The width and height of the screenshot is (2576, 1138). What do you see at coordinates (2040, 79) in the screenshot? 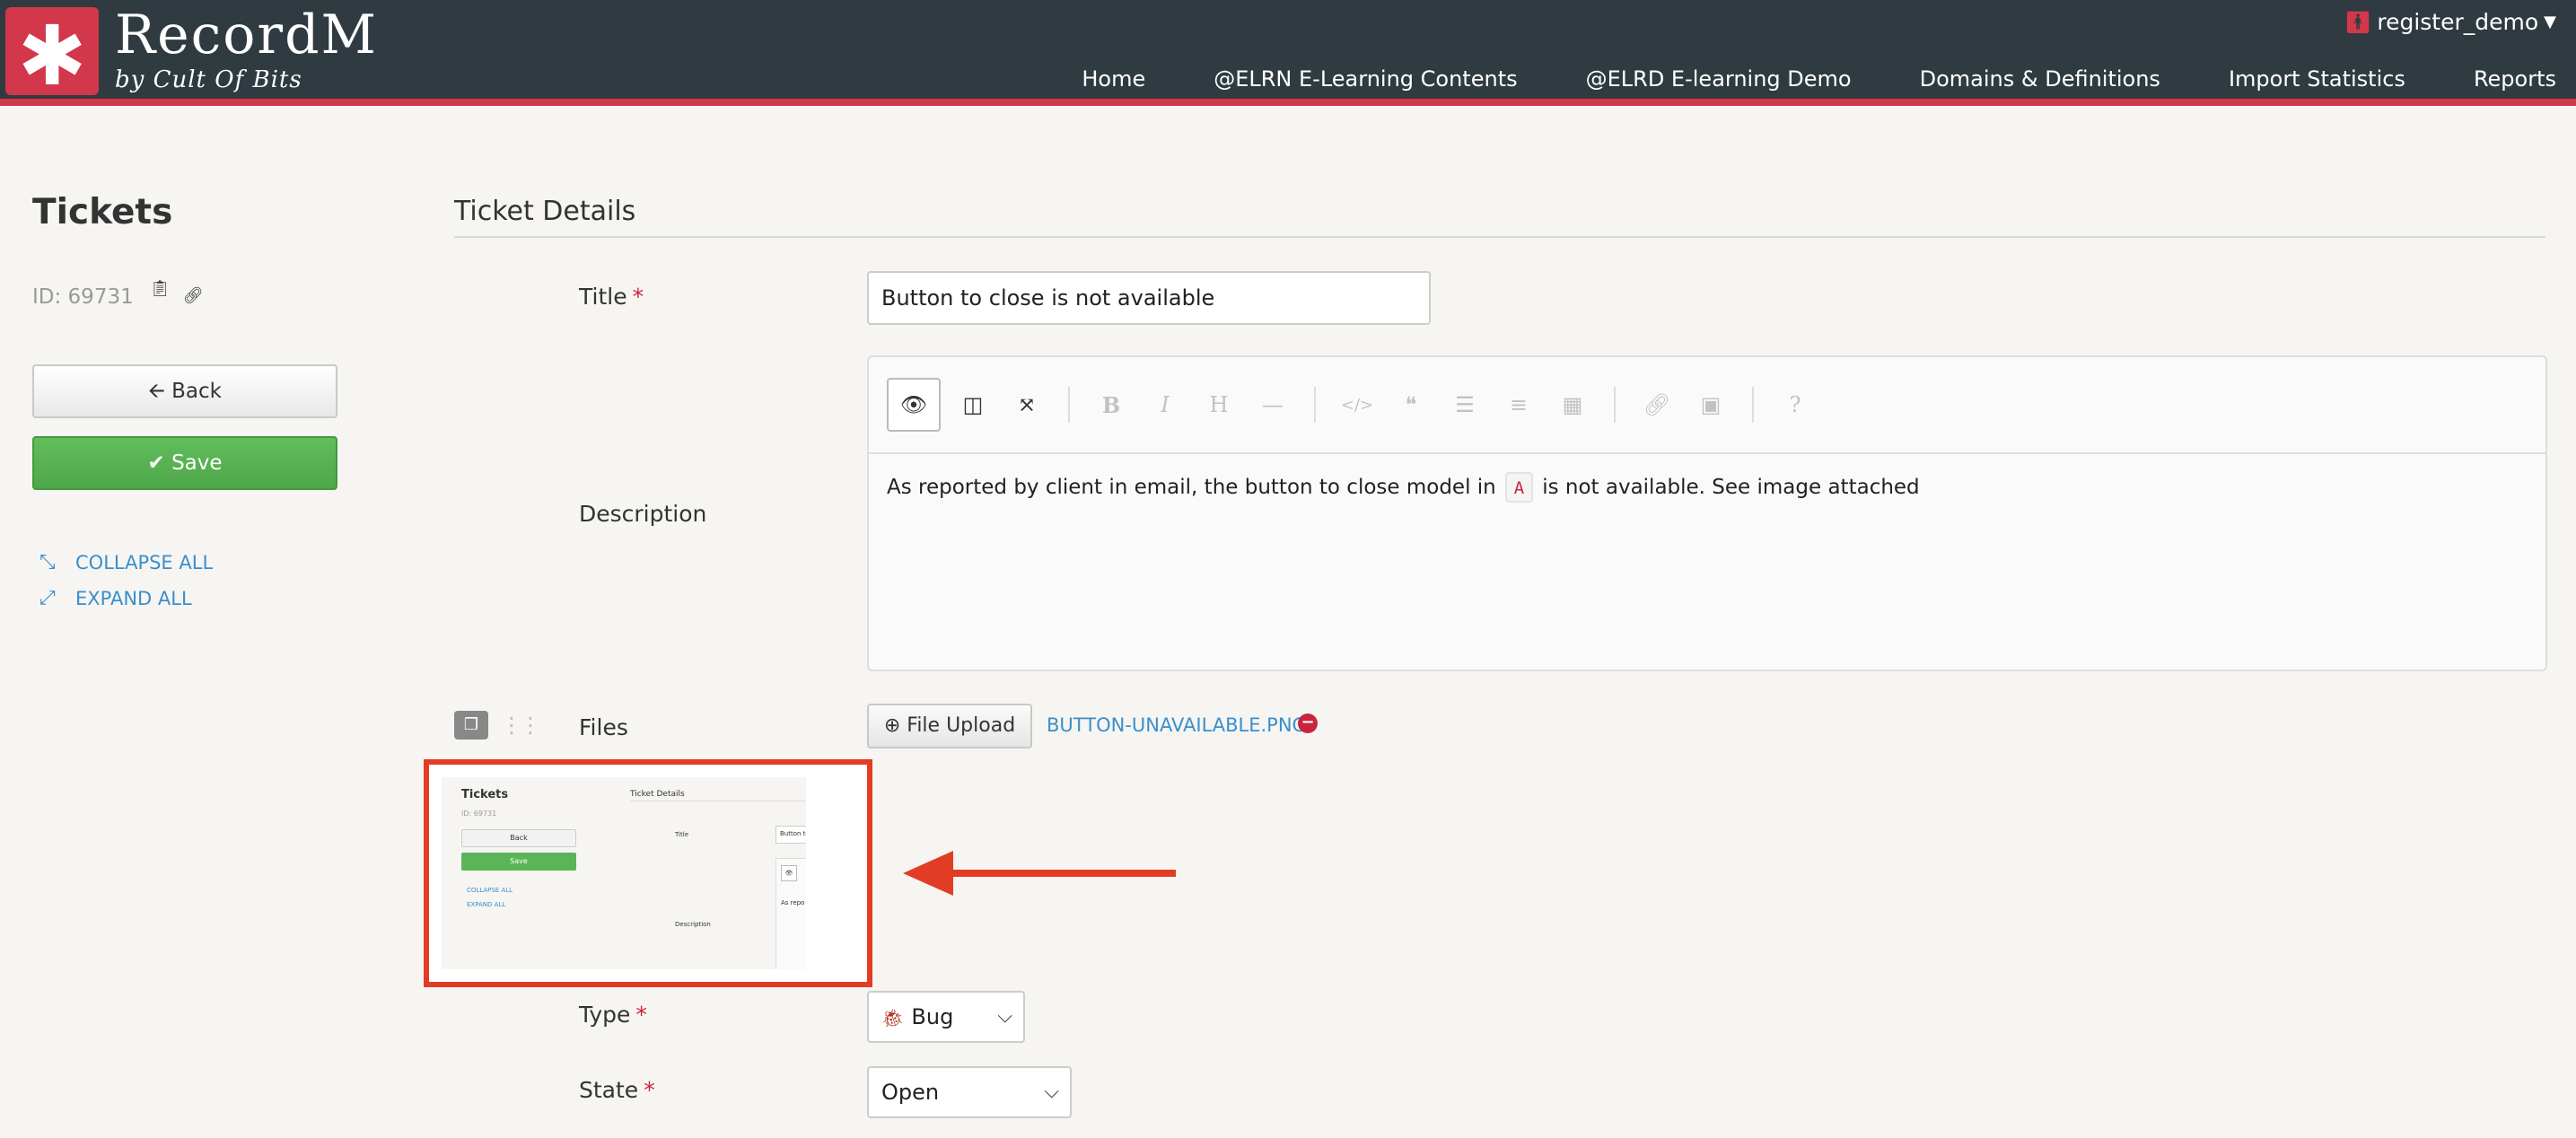
I see `nav-item-domains: Domains & Definitions` at bounding box center [2040, 79].